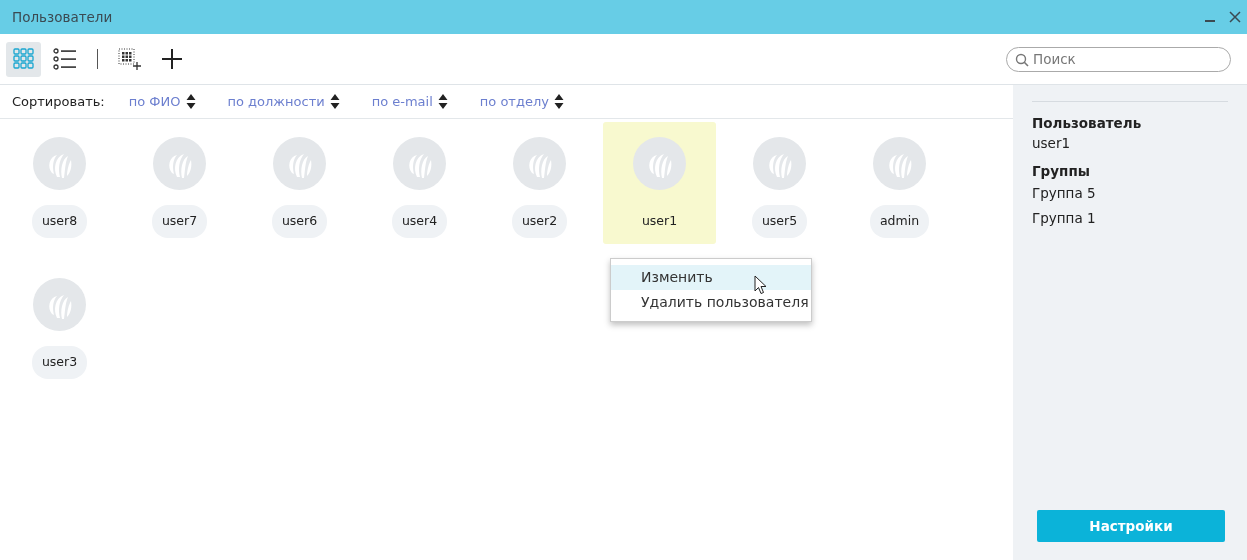 The width and height of the screenshot is (1247, 560). I want to click on sort-link: по e-mail, so click(409, 101).